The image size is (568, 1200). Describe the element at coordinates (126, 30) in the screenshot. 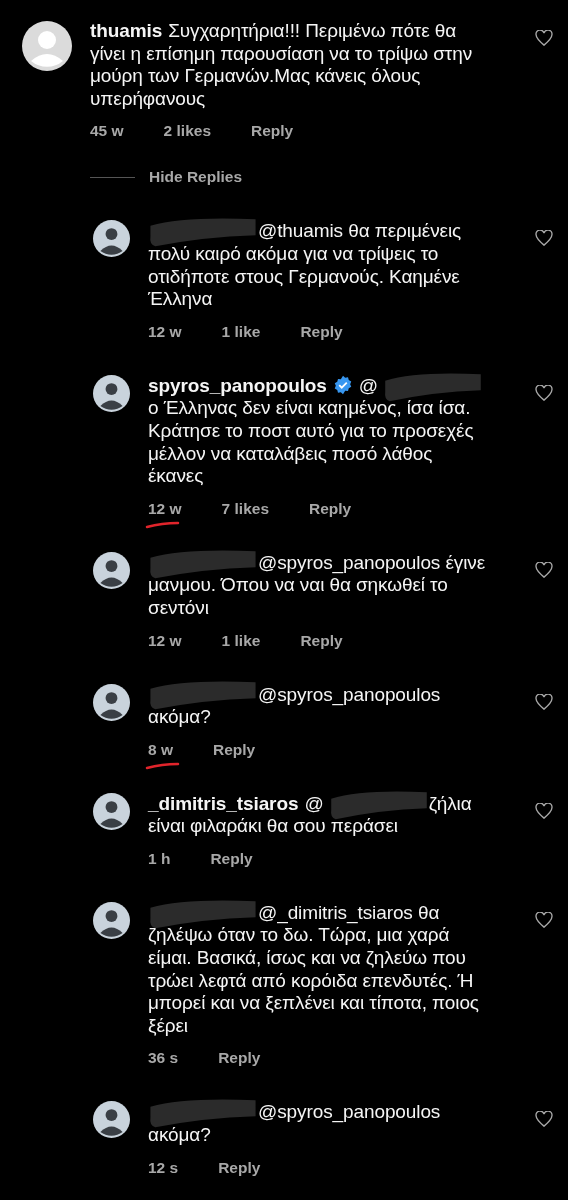

I see `username: thuamis` at that location.